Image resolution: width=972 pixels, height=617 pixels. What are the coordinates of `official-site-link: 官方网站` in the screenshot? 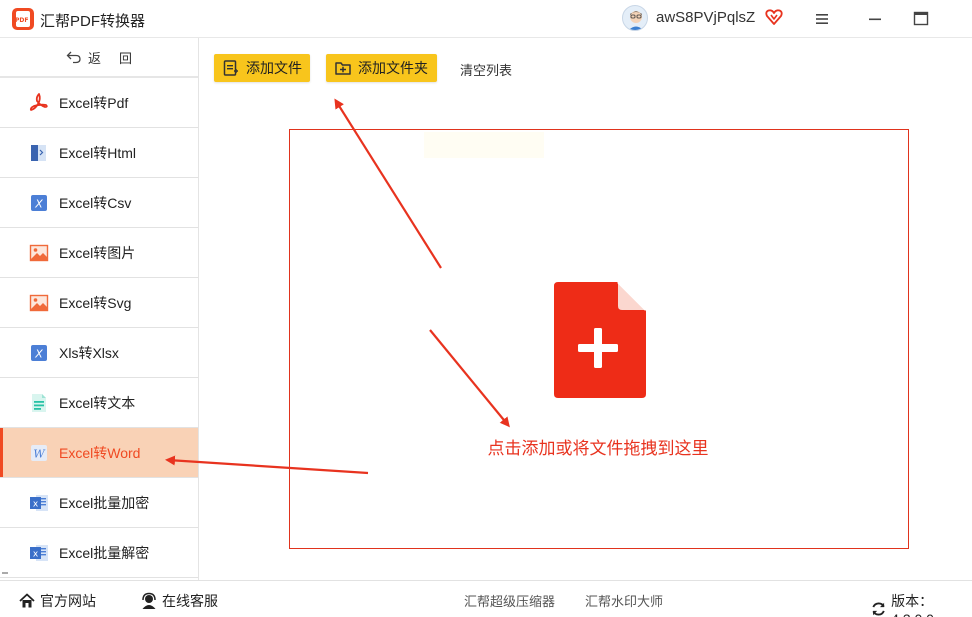 It's located at (57, 601).